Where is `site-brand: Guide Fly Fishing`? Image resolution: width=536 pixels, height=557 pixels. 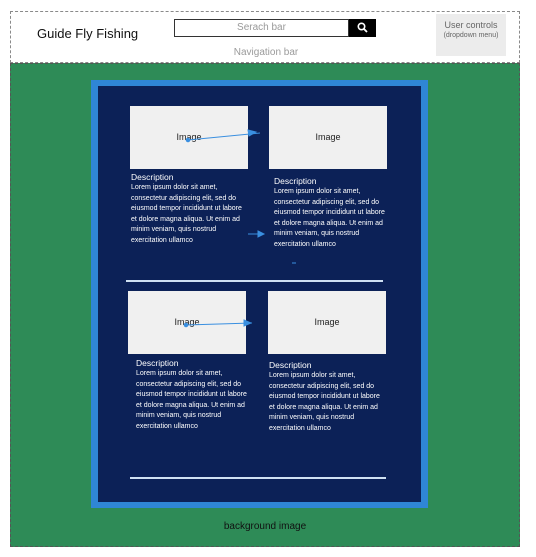 site-brand: Guide Fly Fishing is located at coordinates (87, 33).